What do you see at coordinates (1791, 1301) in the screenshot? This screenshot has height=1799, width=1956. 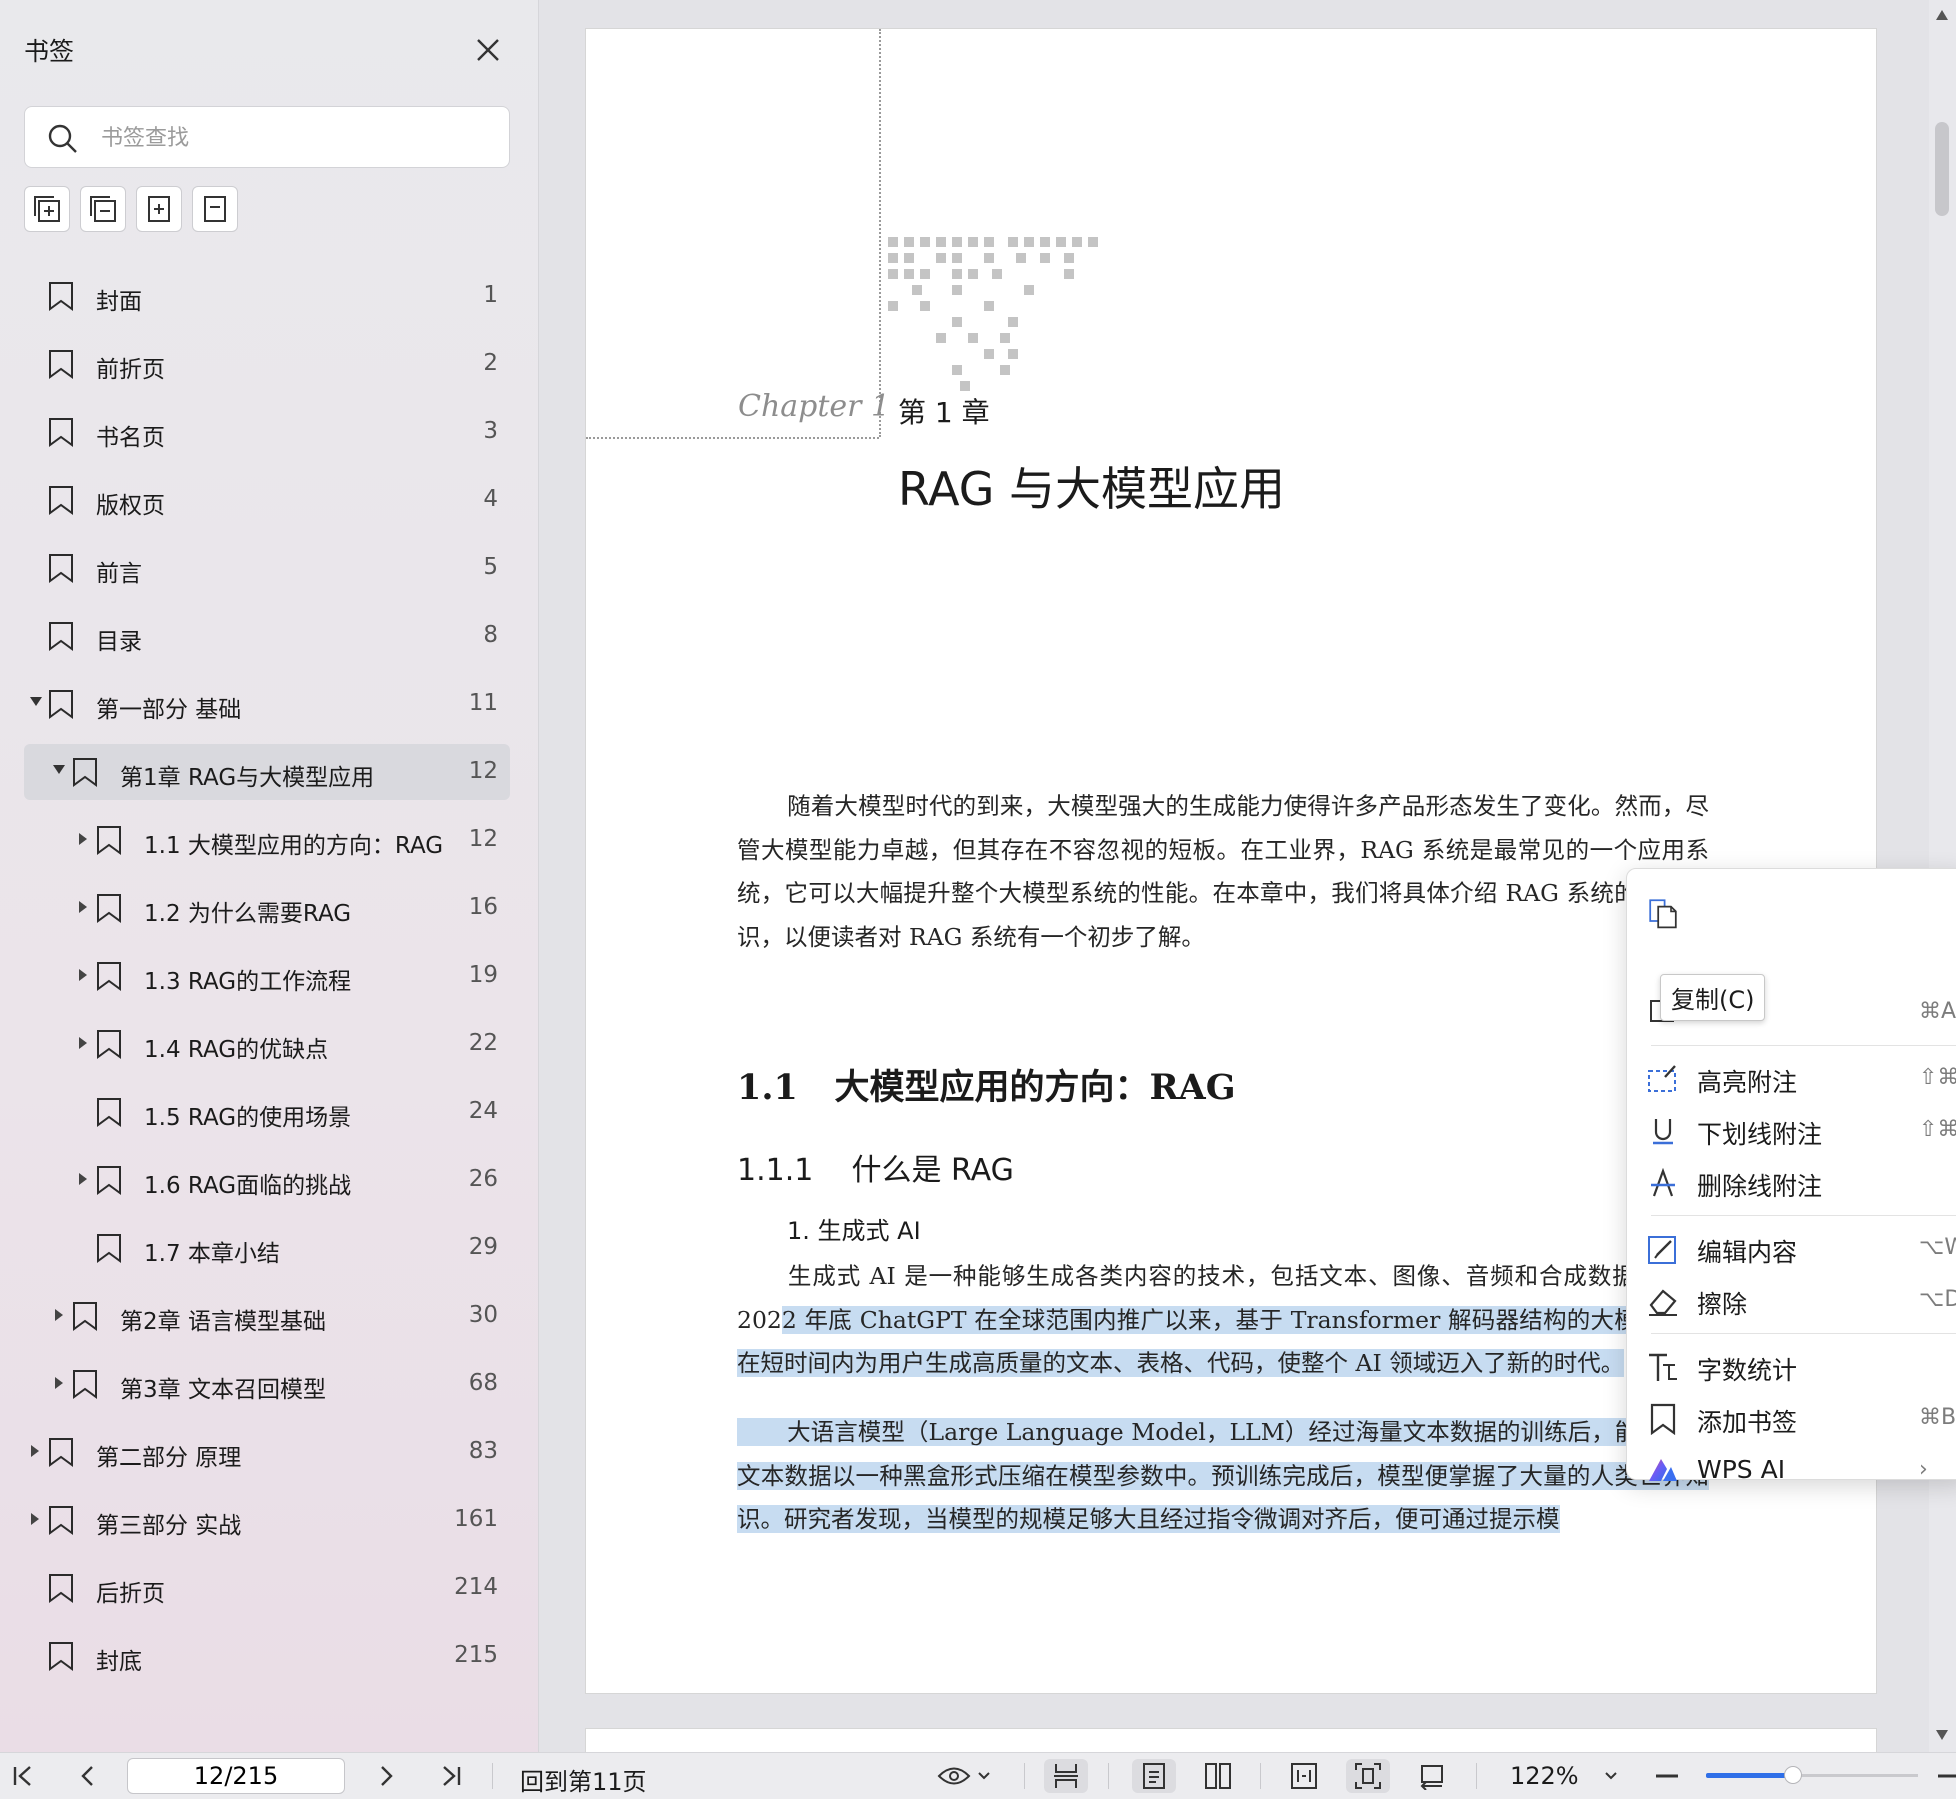 I see `menu-item-erase: 擦除 ⌥D` at bounding box center [1791, 1301].